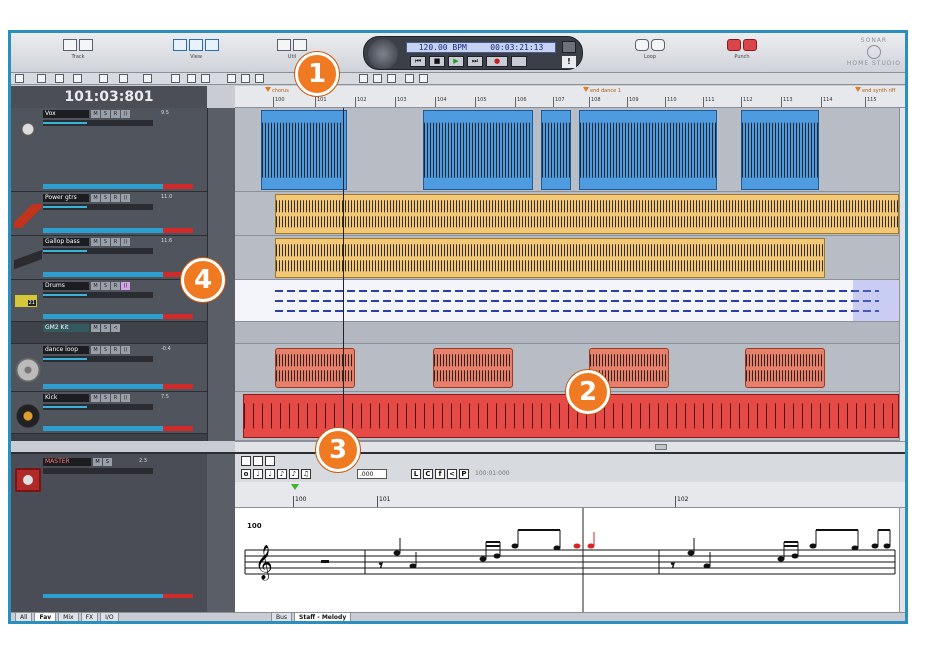 The width and height of the screenshot is (936, 655). What do you see at coordinates (109, 214) in the screenshot?
I see `track-power-gtrs: Power gtrs M S R )) 11.0` at bounding box center [109, 214].